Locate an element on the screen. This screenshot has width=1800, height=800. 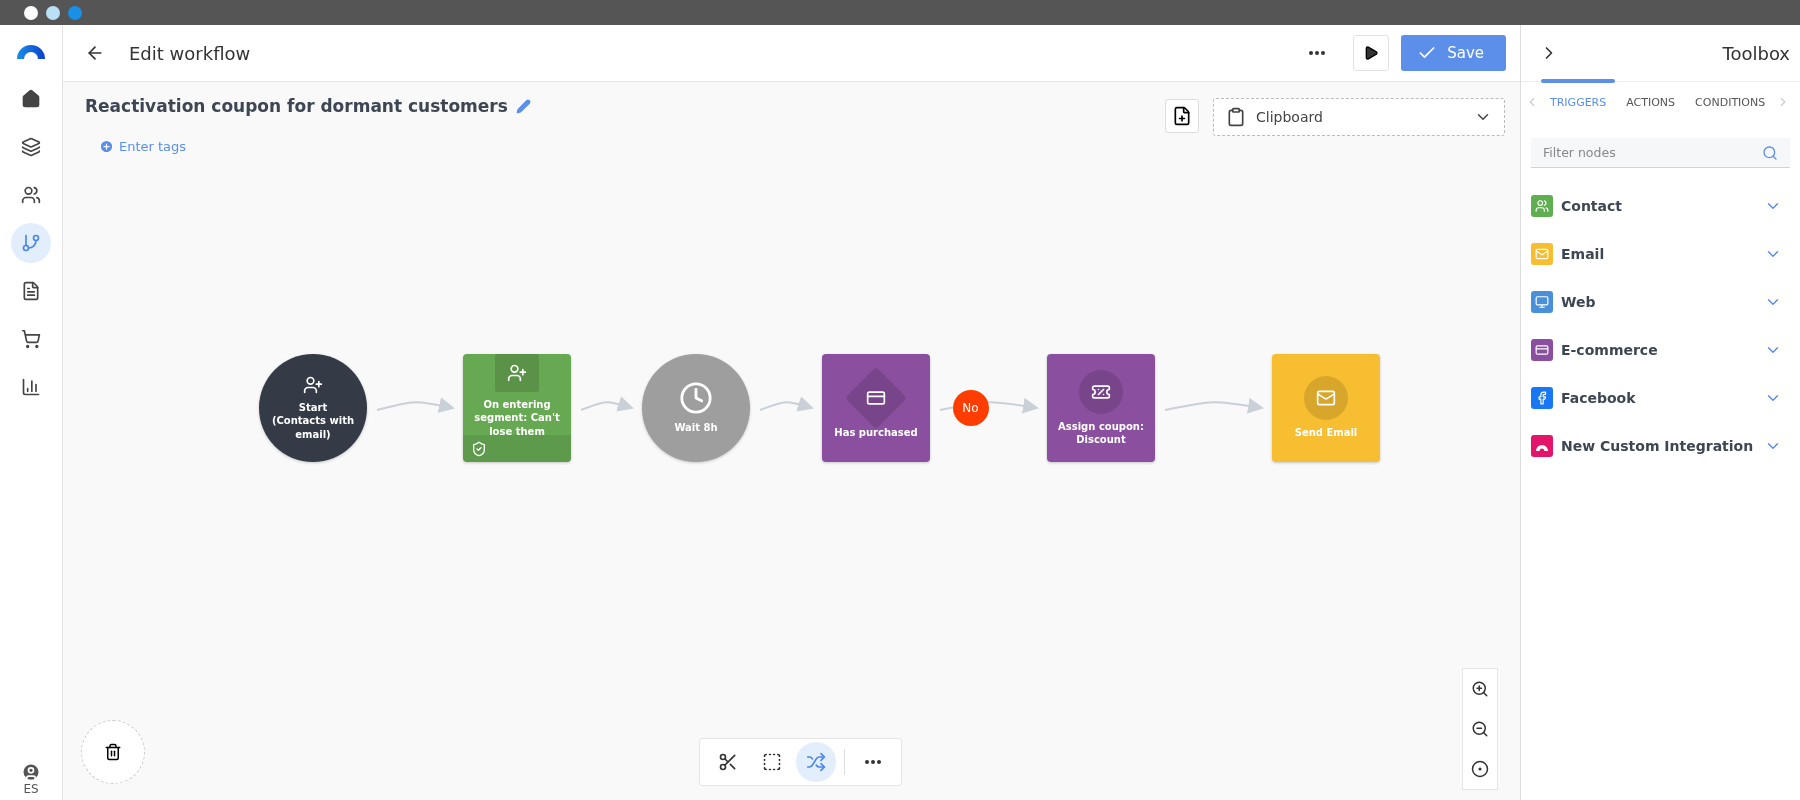
panel-title: Toolbox is located at coordinates (1756, 53).